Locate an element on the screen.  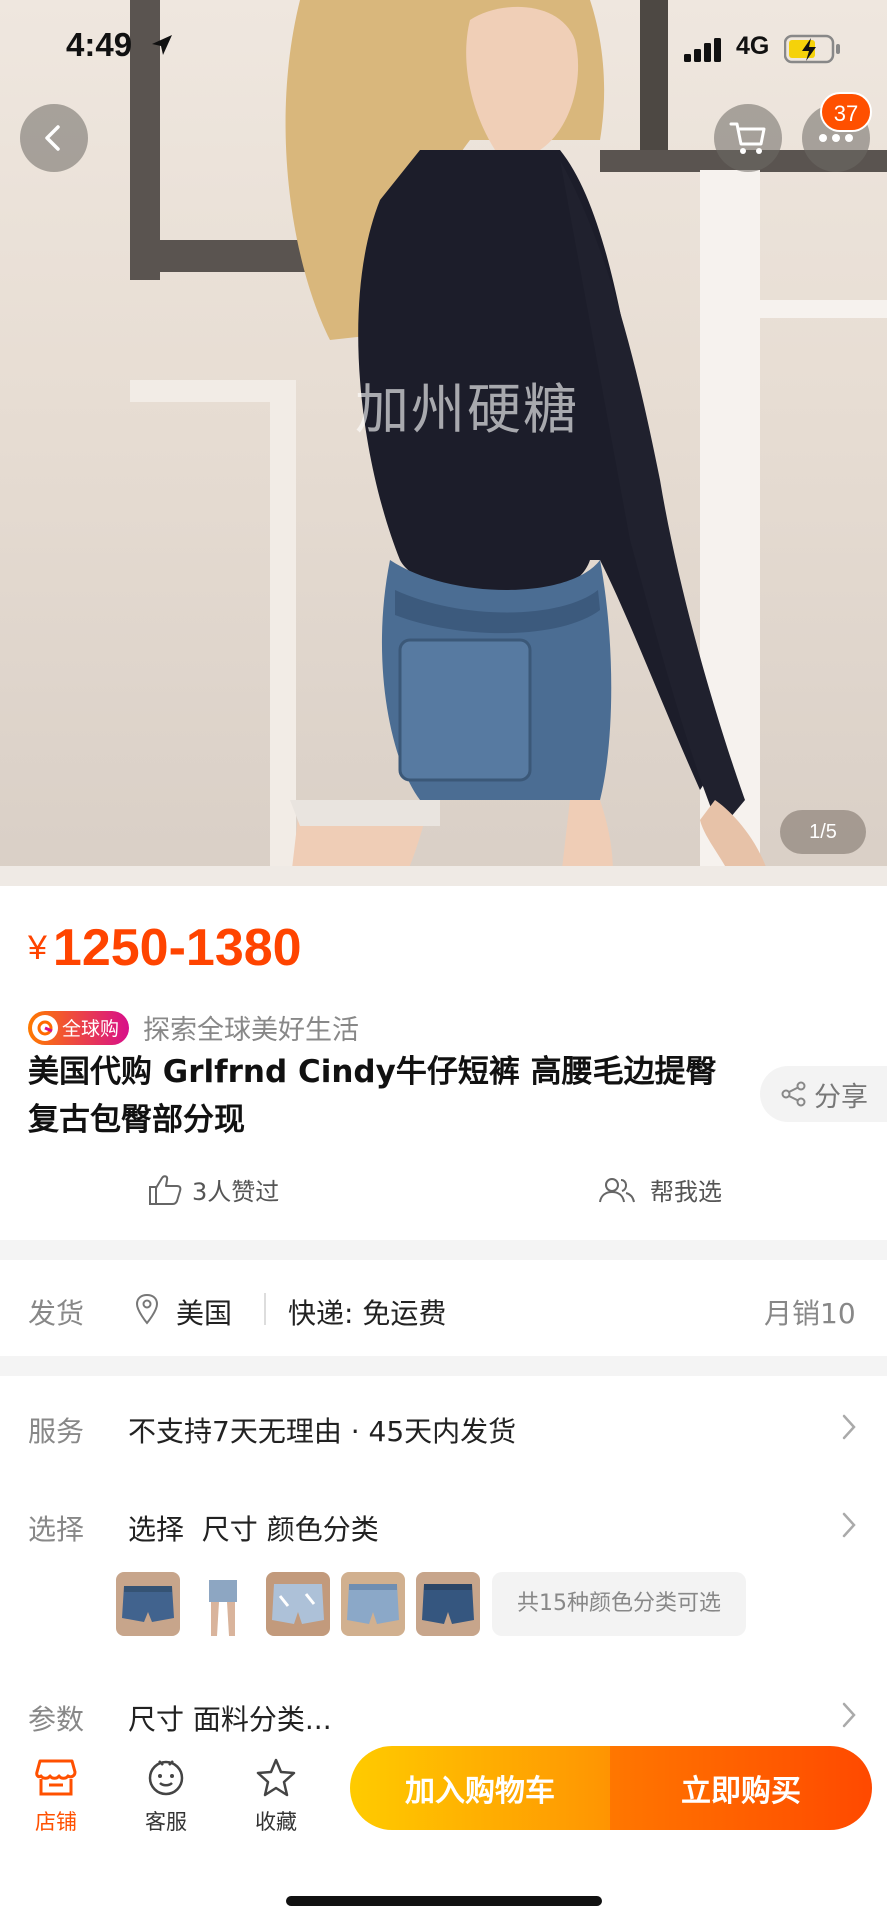
share-label: 分享 is located at coordinates (841, 1097).